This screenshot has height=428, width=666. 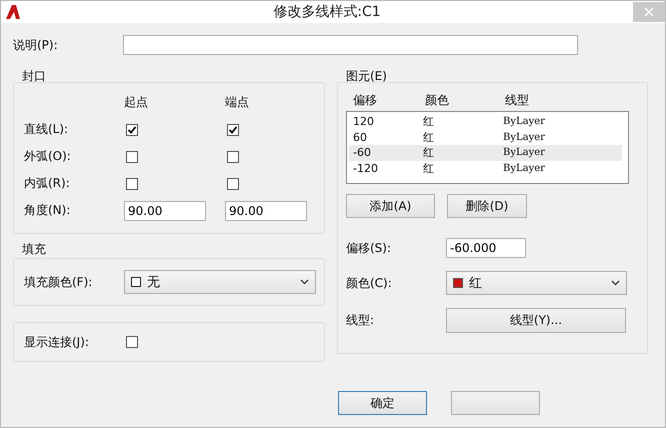 What do you see at coordinates (369, 283) in the screenshot?
I see `field-label: 颜色(C):` at bounding box center [369, 283].